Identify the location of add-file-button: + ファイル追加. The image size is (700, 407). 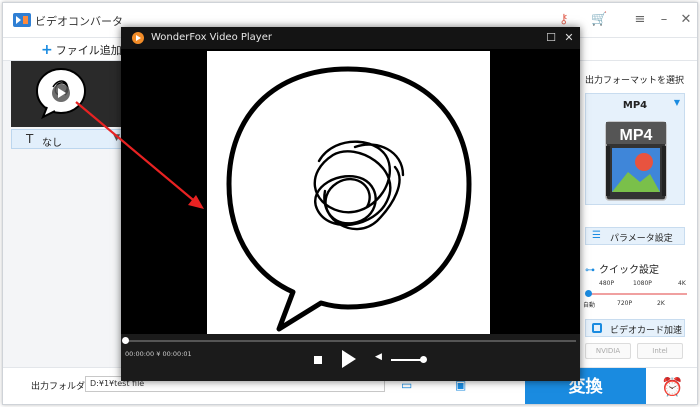
(81, 50).